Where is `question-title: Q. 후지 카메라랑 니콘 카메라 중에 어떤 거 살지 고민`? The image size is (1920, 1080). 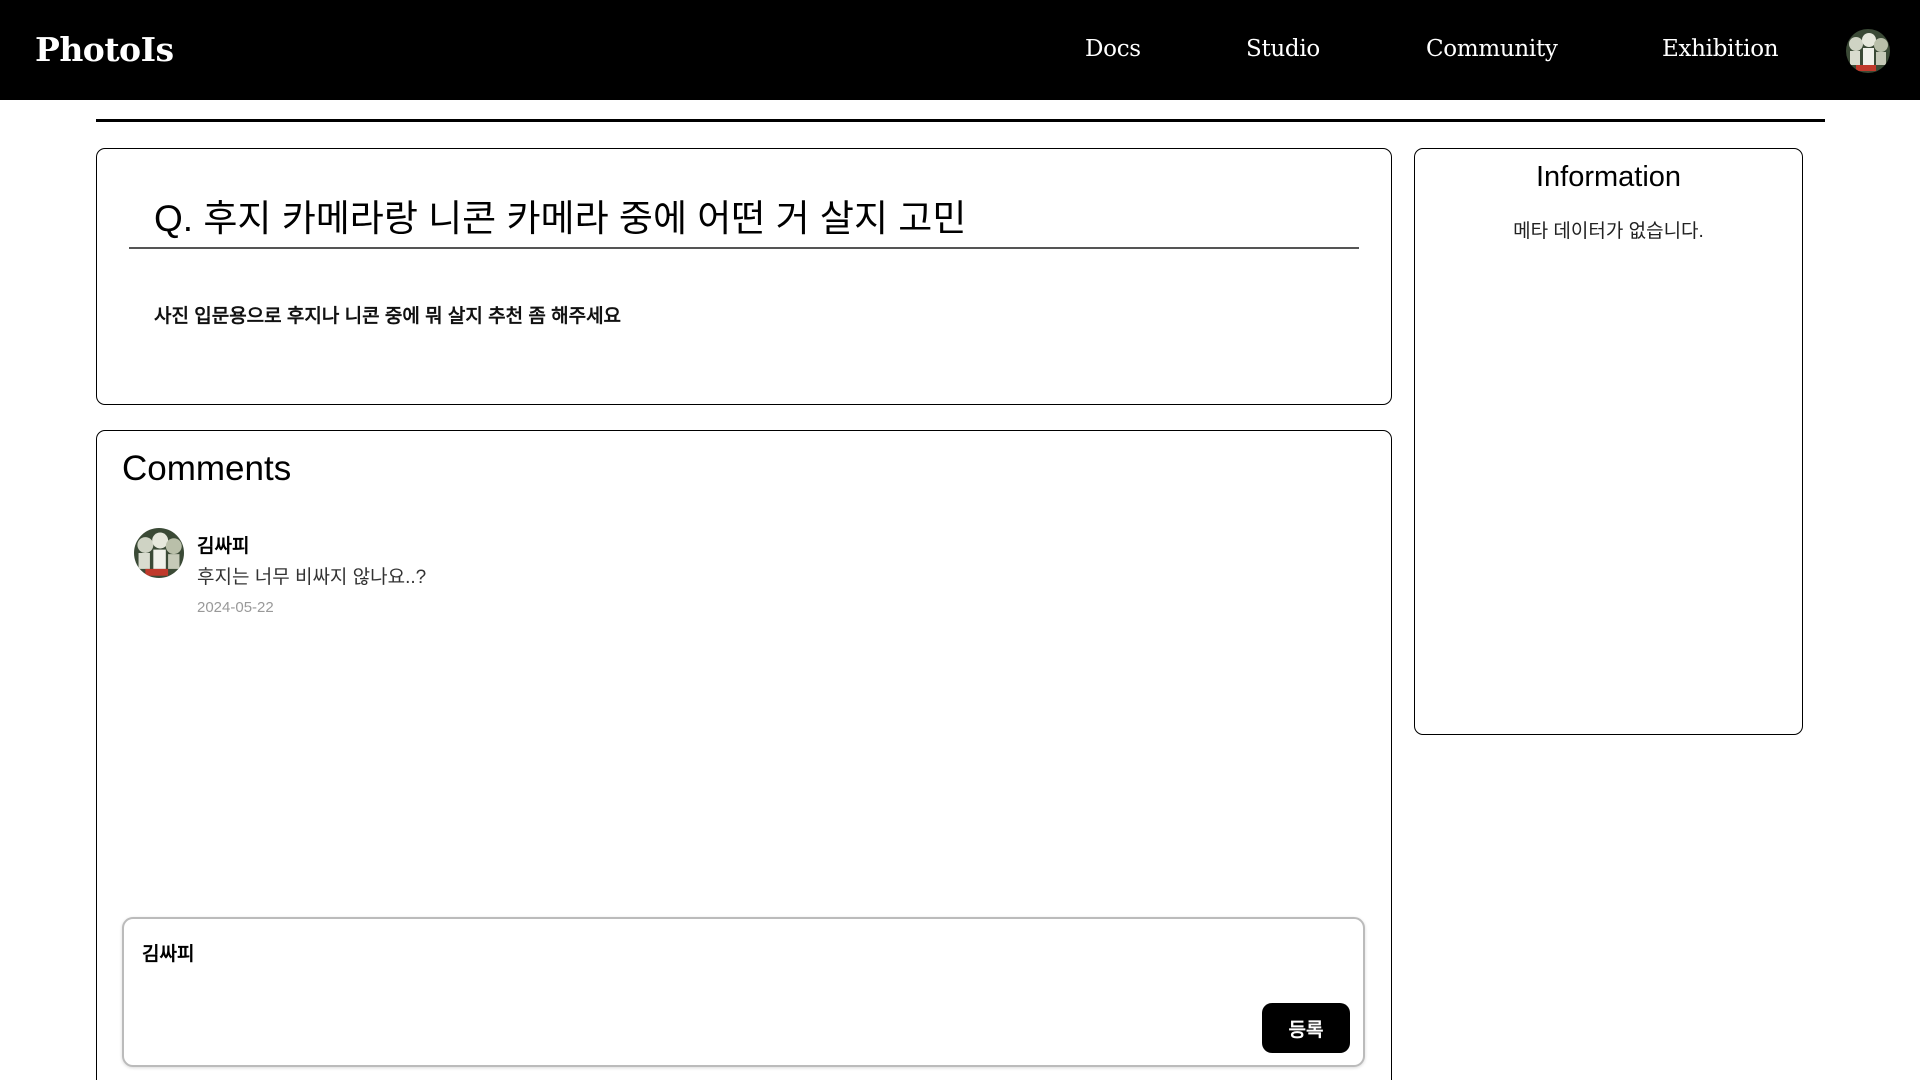 question-title: Q. 후지 카메라랑 니콘 카메라 중에 어떤 거 살지 고민 is located at coordinates (560, 218).